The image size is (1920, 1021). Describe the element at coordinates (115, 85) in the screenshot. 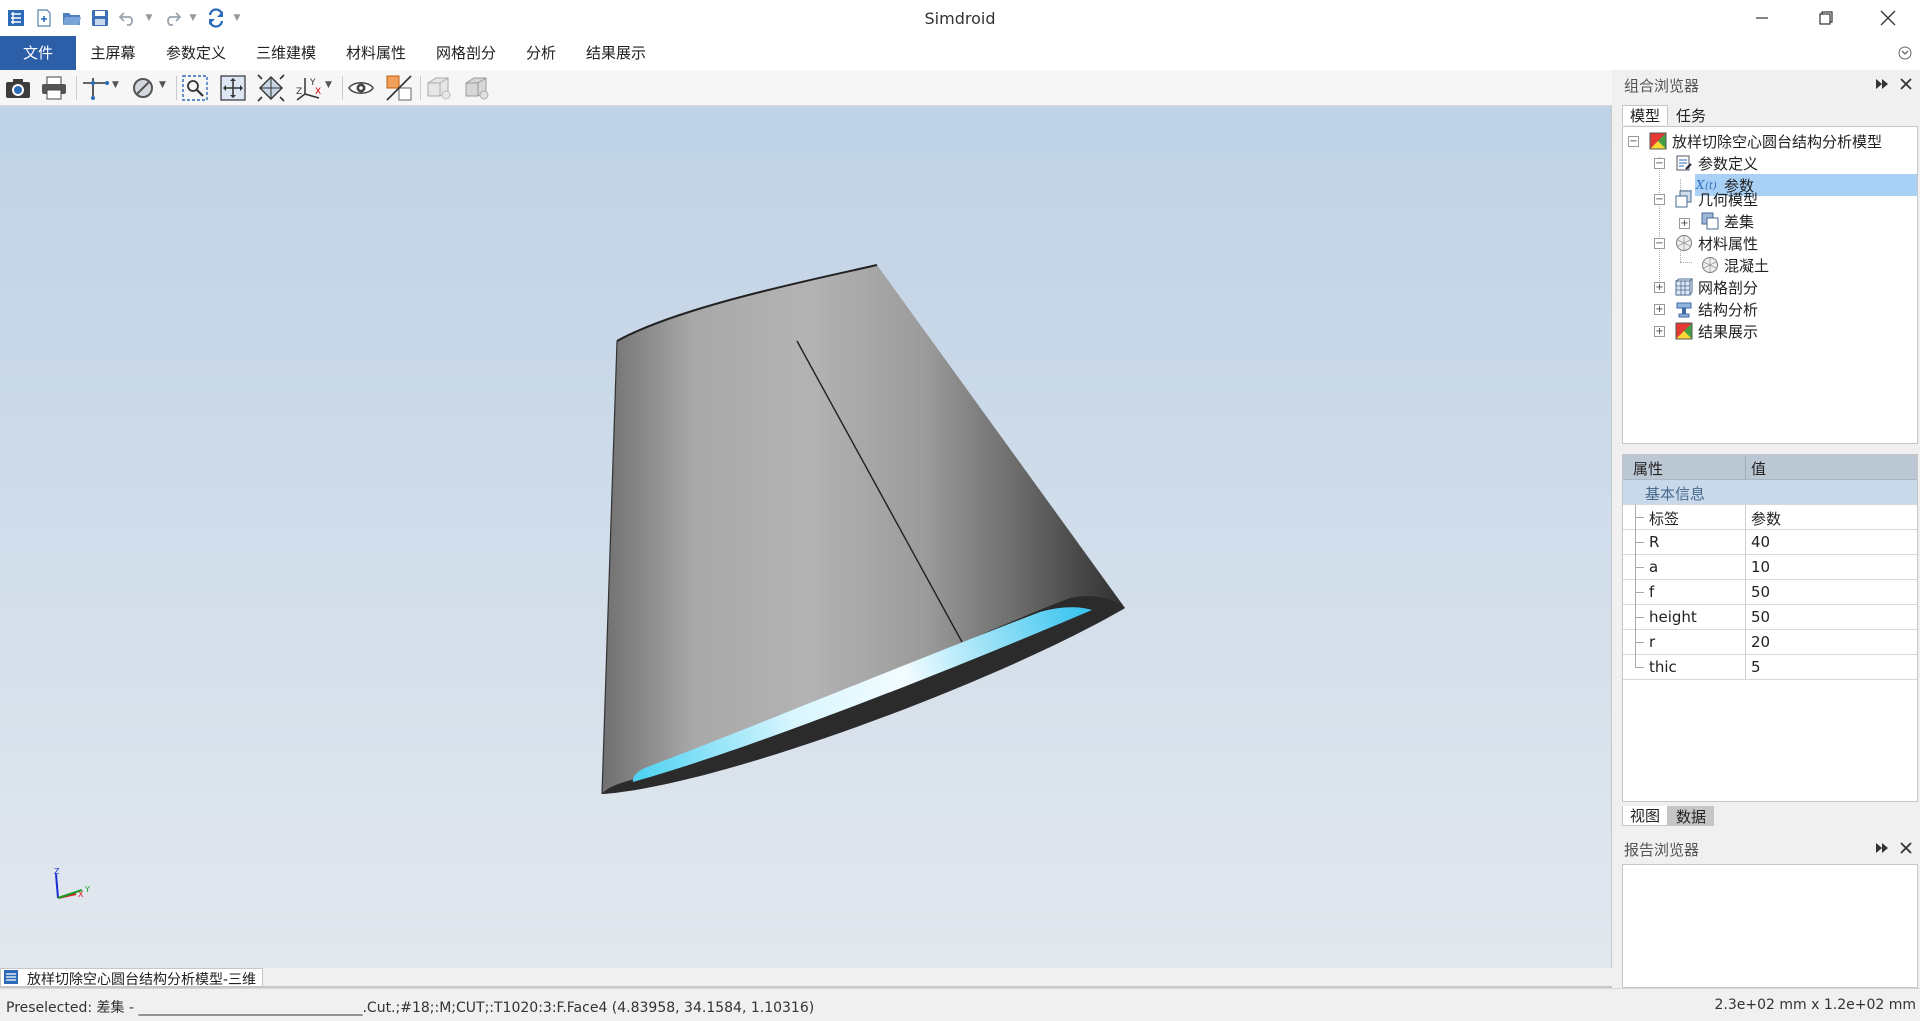

I see `axis-dropdown-icon: ▼` at that location.